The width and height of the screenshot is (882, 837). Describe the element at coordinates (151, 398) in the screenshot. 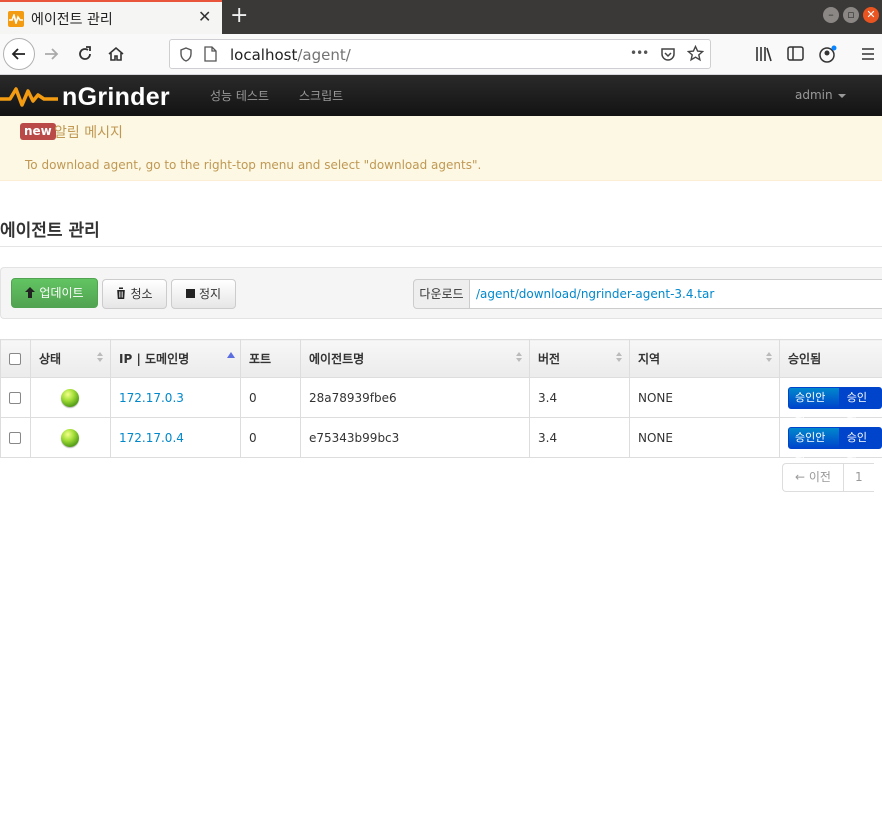

I see `agent-ip-link: 172.17.0.3` at that location.